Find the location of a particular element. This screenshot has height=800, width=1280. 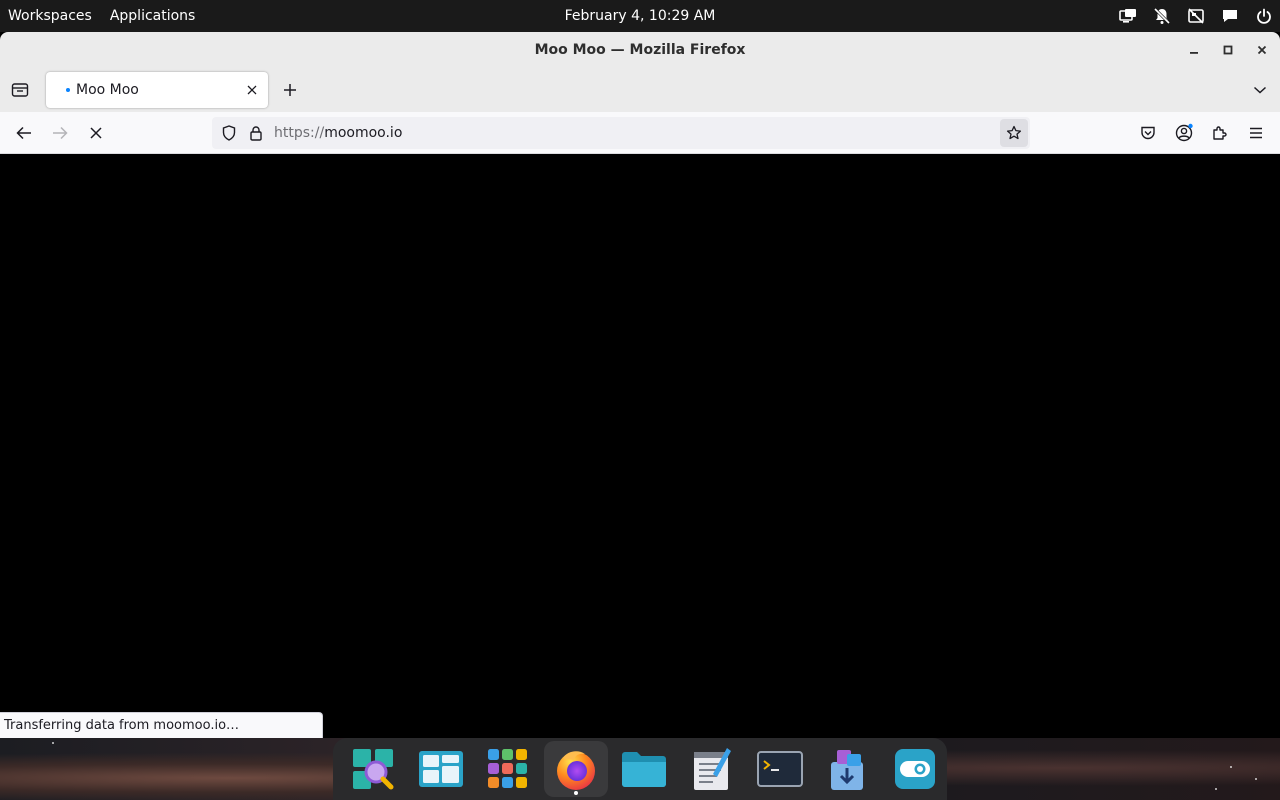

tab-close-button is located at coordinates (252, 90).